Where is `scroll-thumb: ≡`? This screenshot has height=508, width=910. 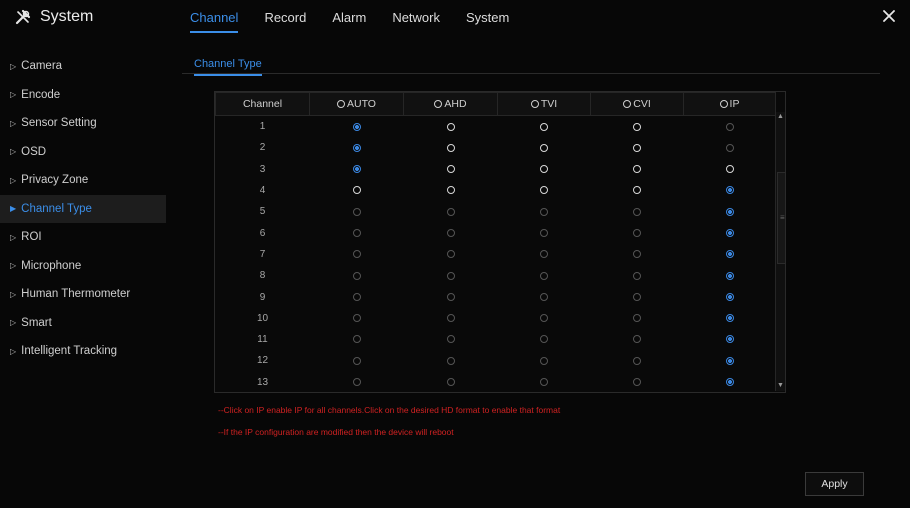 scroll-thumb: ≡ is located at coordinates (781, 218).